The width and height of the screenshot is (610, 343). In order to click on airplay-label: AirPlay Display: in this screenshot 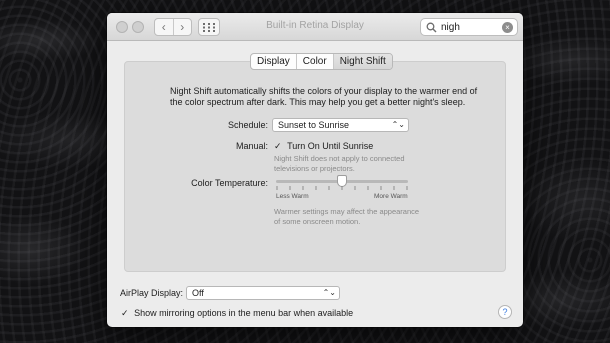, I will do `click(151, 293)`.